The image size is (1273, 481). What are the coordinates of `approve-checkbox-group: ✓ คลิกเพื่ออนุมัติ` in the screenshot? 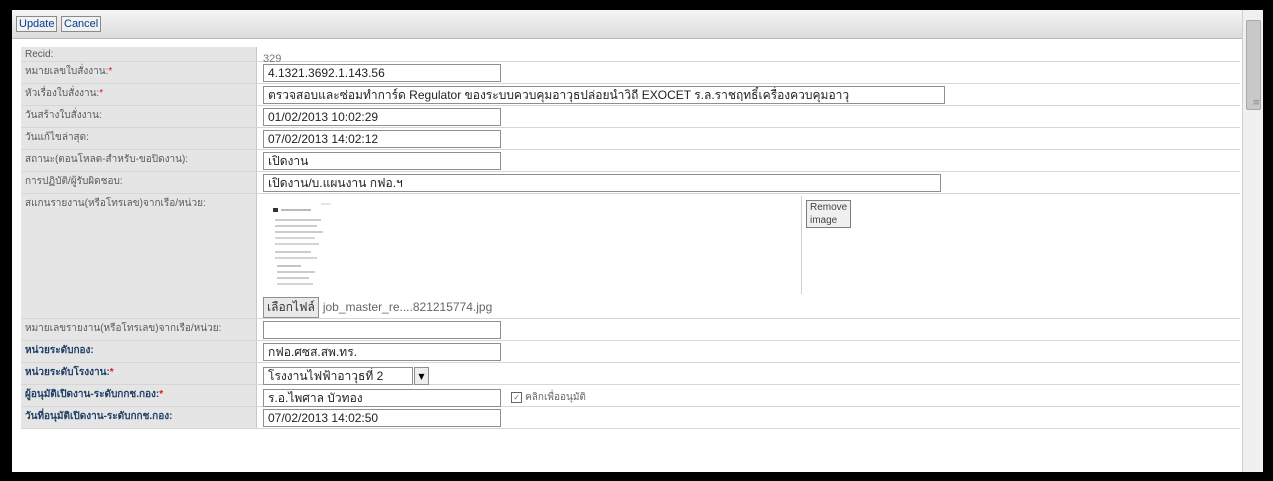 It's located at (548, 397).